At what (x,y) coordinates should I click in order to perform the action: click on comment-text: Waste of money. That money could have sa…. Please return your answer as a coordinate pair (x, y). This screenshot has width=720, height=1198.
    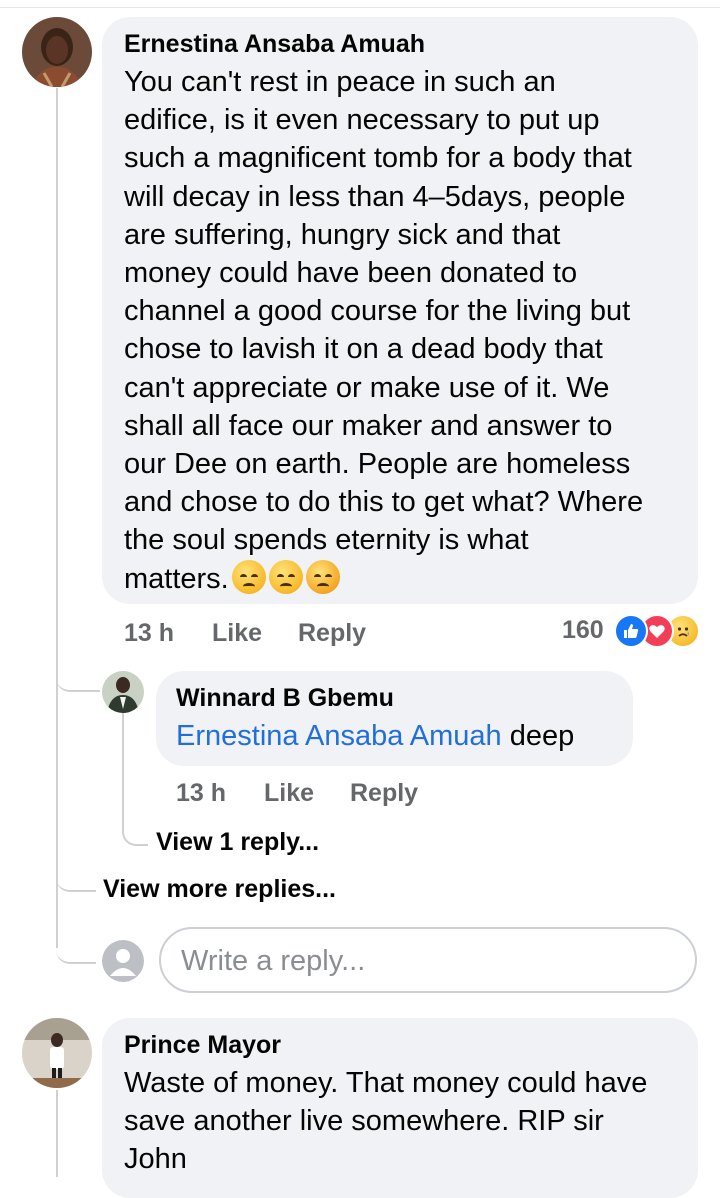
    Looking at the image, I should click on (385, 1121).